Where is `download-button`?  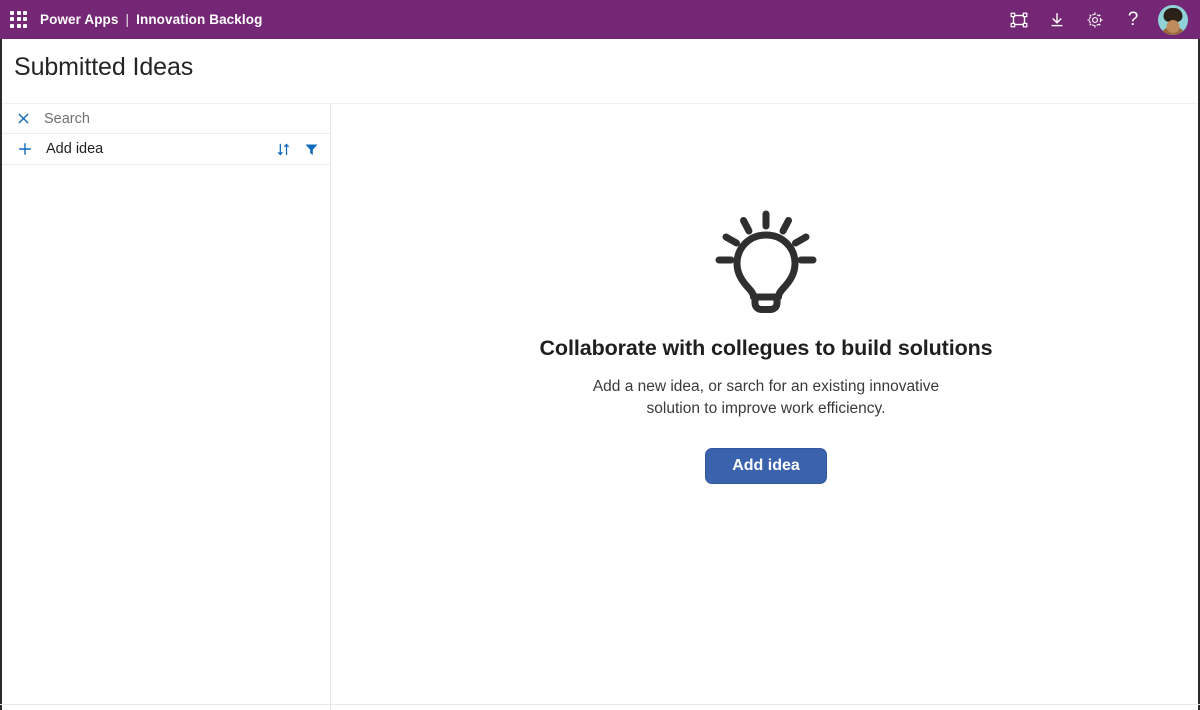
download-button is located at coordinates (1057, 19).